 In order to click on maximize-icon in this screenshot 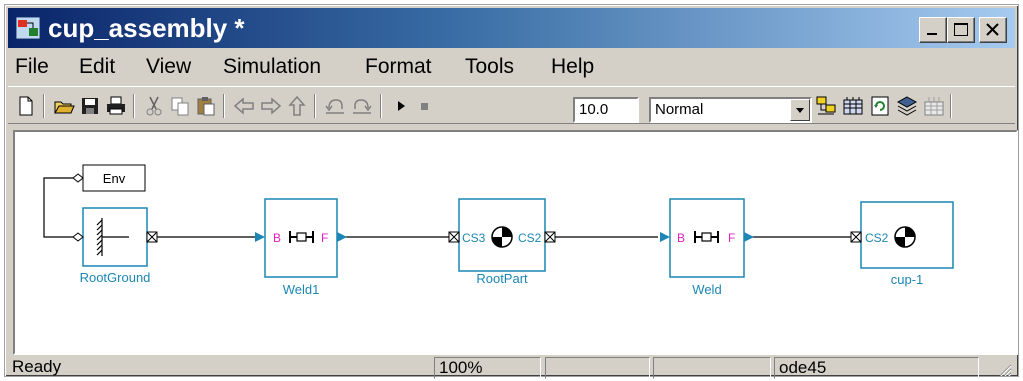, I will do `click(961, 29)`.